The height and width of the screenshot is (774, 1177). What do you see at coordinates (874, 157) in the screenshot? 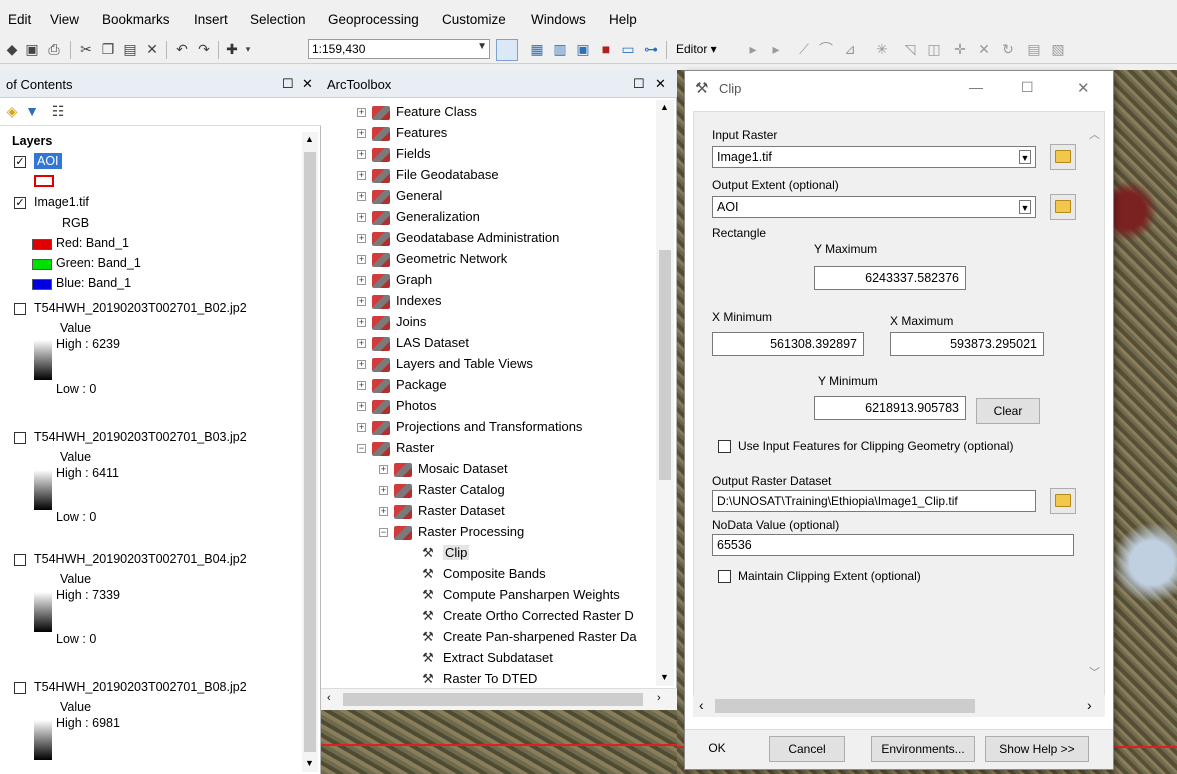
I see `input-raster-combo: Image1.tif ▼` at bounding box center [874, 157].